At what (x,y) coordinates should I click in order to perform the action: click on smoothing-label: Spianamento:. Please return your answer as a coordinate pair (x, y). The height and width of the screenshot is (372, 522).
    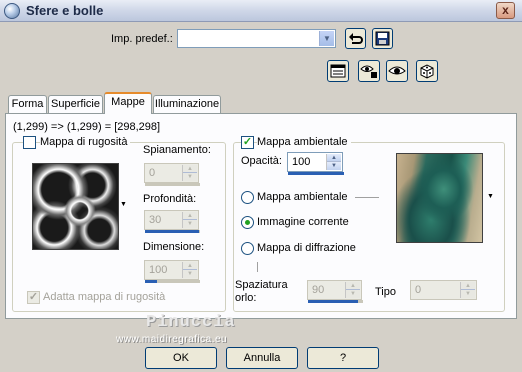
    Looking at the image, I should click on (177, 150).